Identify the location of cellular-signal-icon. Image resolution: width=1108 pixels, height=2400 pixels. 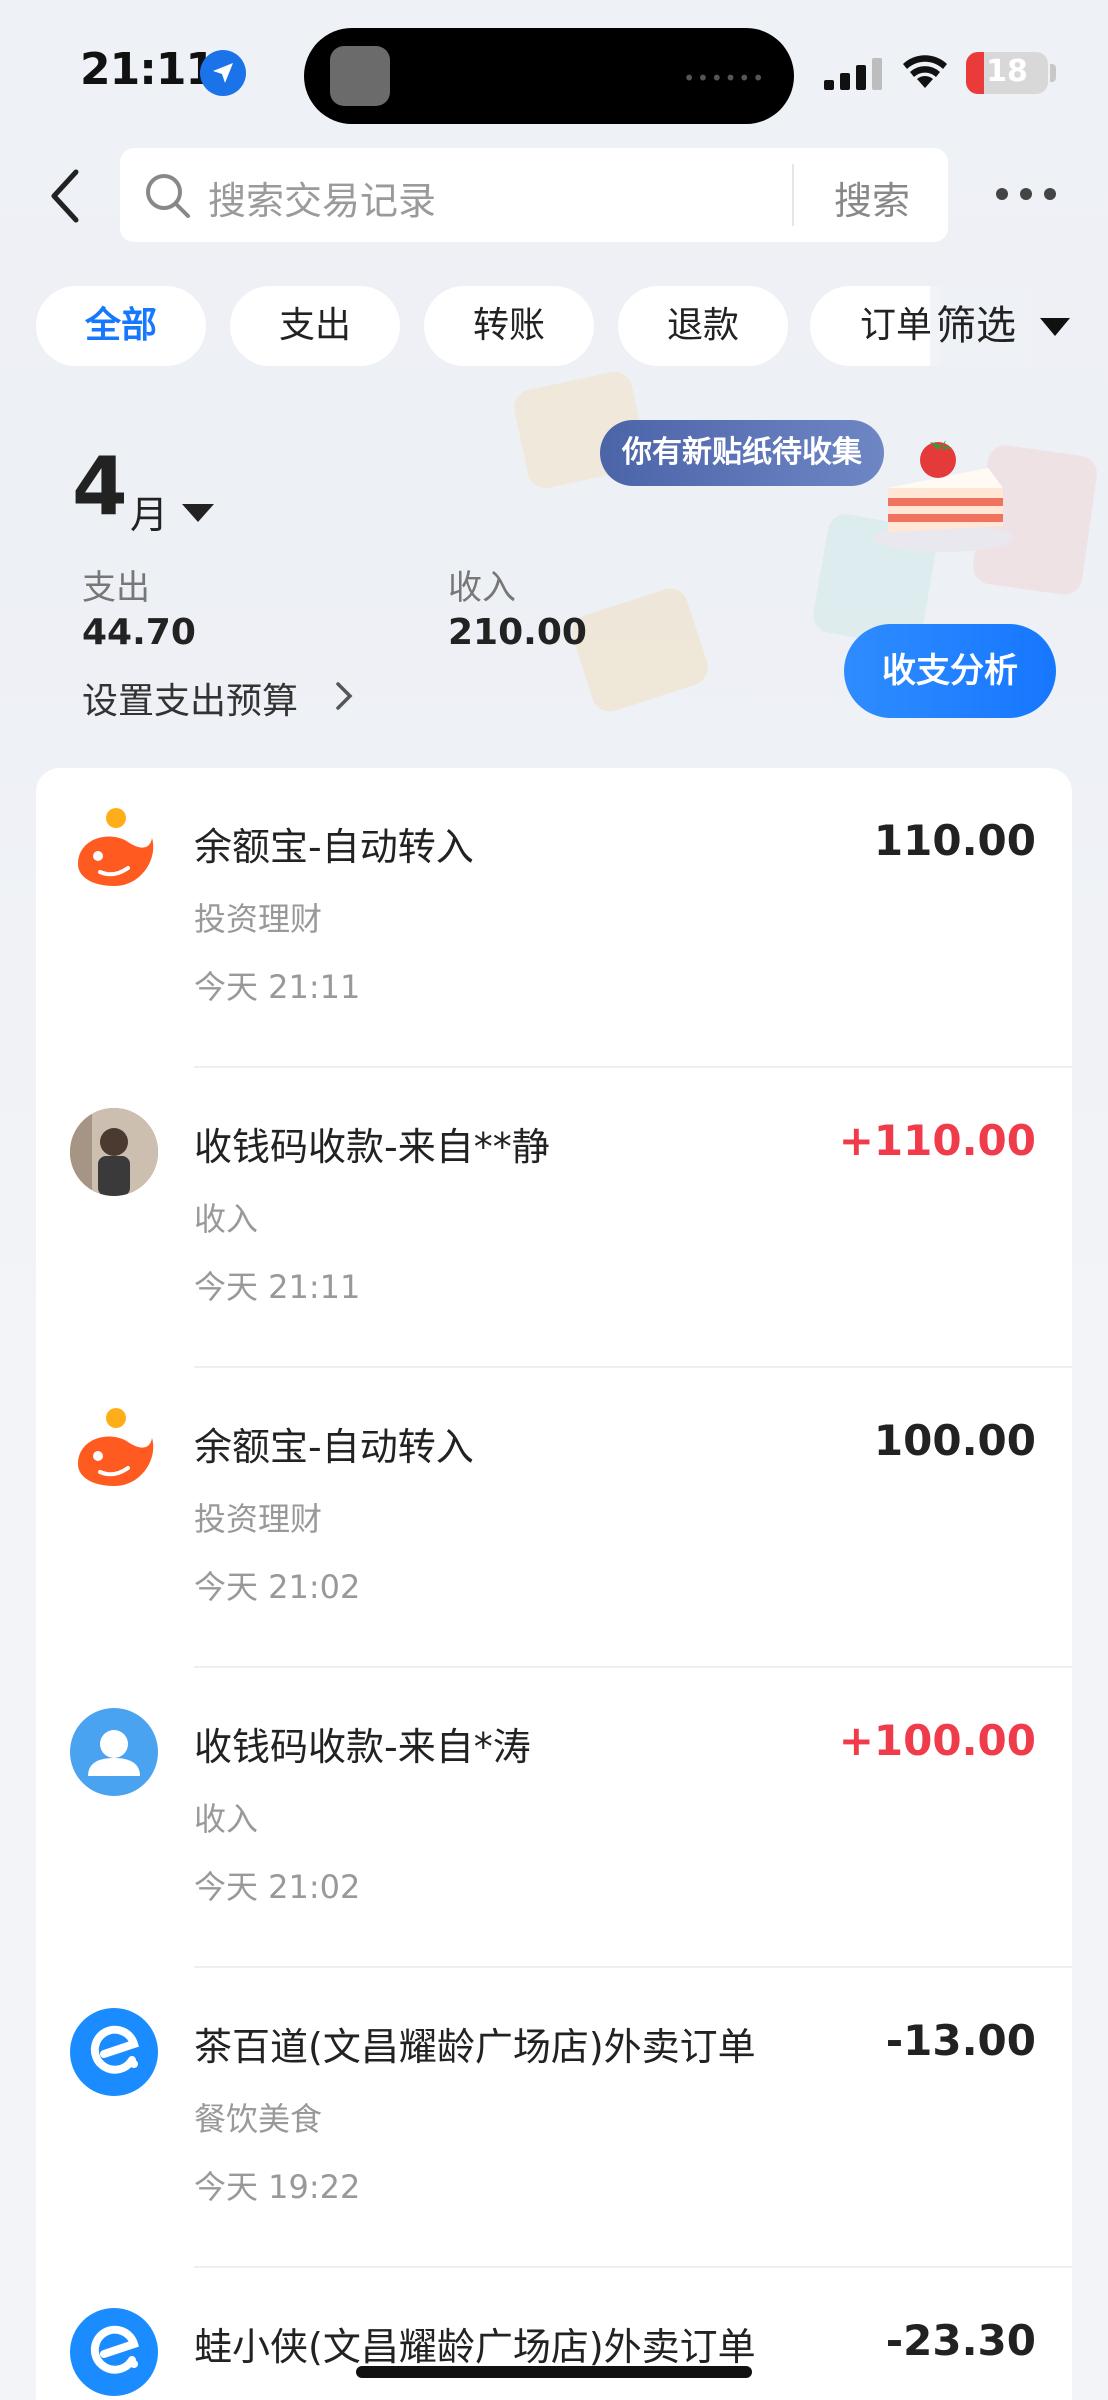
(853, 74).